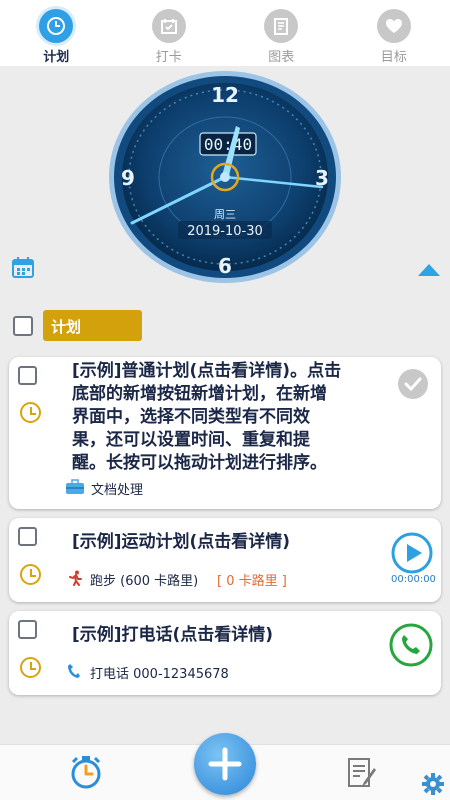 The height and width of the screenshot is (800, 450). I want to click on calories-burned: [ 0 卡路里 ], so click(252, 581).